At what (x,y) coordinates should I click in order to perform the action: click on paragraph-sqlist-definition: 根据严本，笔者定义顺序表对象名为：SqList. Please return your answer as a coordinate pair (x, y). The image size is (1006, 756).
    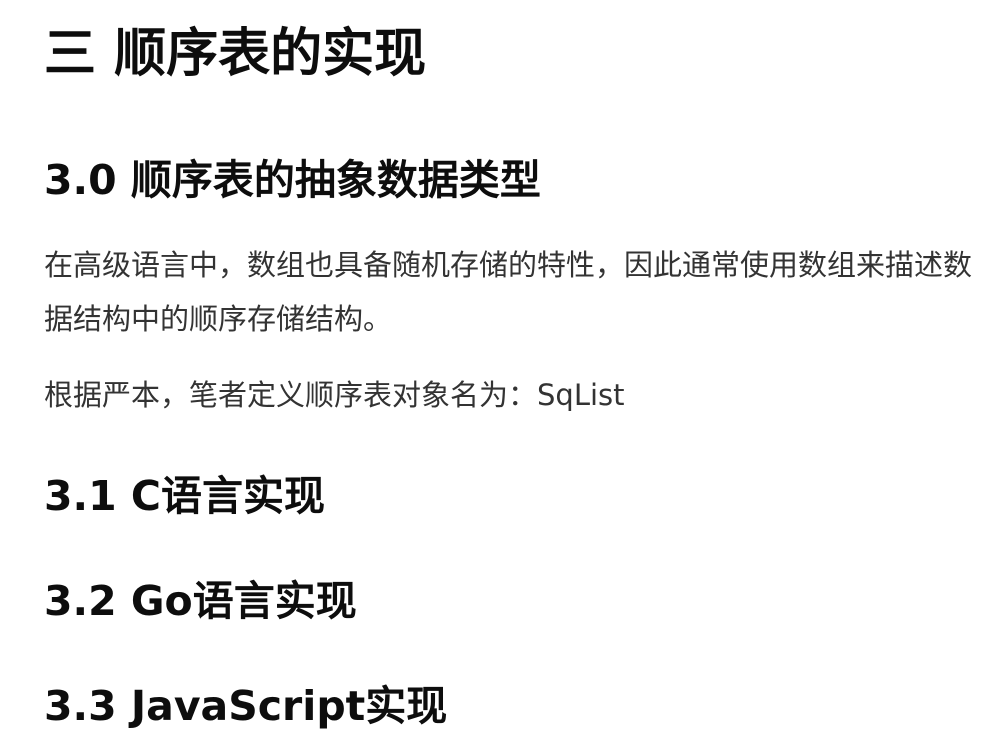
    Looking at the image, I should click on (334, 395).